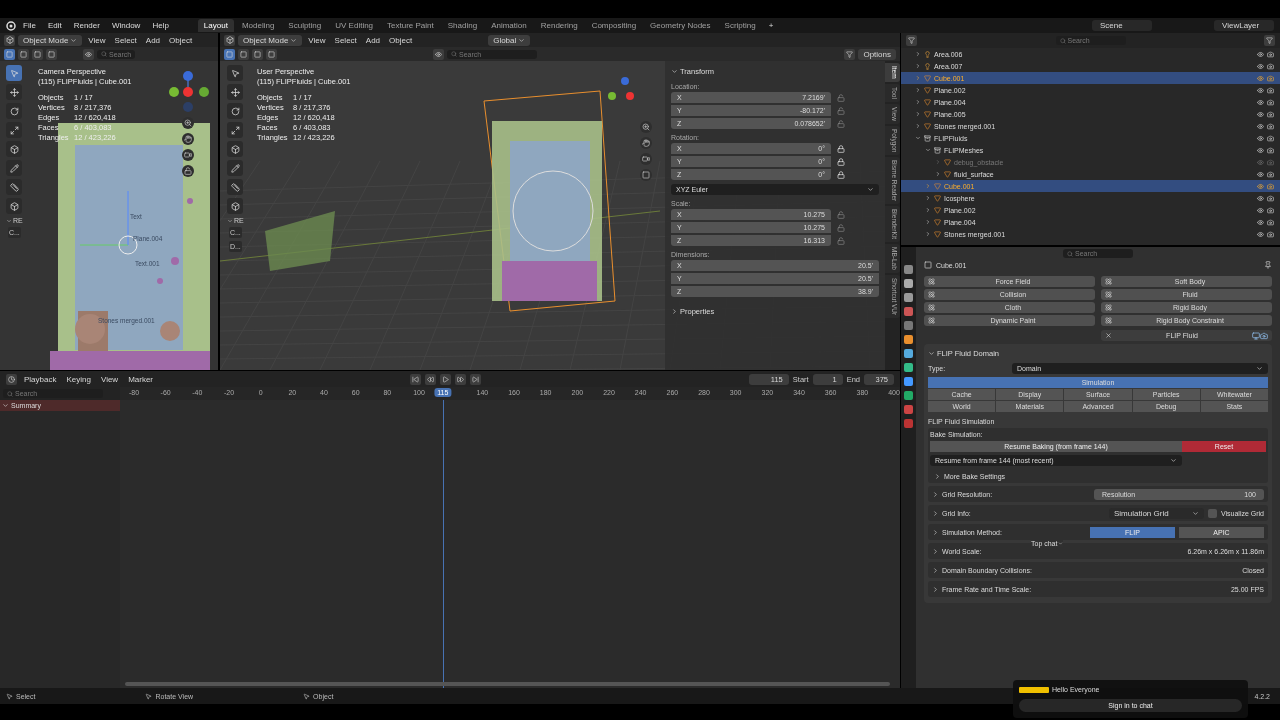 The image size is (1280, 720). Describe the element at coordinates (1108, 335) in the screenshot. I see `close-icon` at that location.